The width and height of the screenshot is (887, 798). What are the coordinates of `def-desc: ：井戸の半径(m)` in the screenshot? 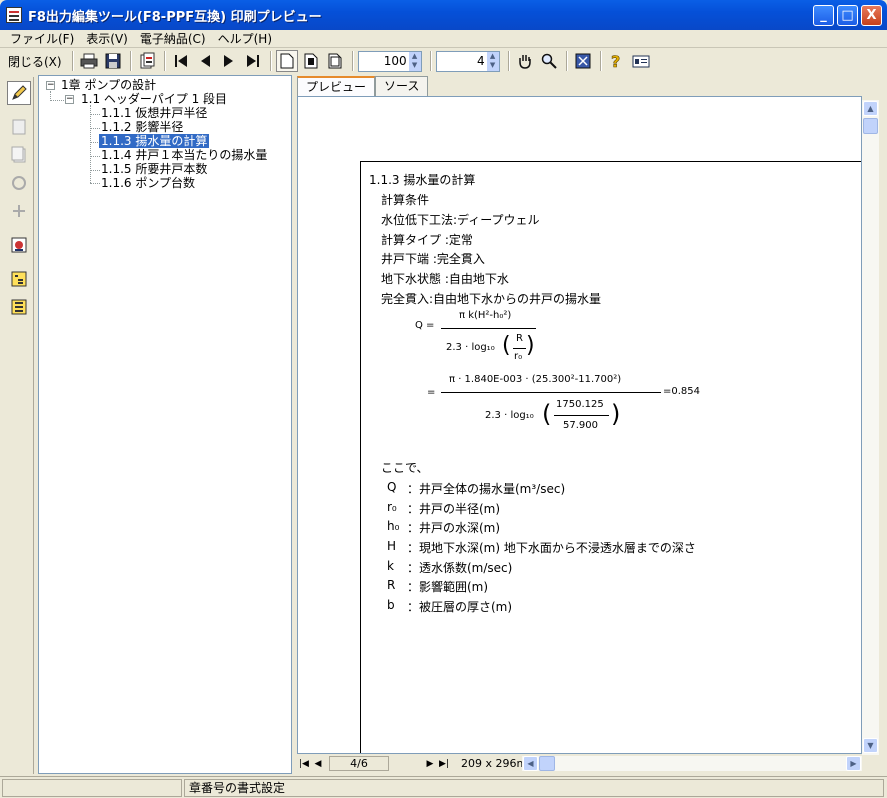 It's located at (454, 509).